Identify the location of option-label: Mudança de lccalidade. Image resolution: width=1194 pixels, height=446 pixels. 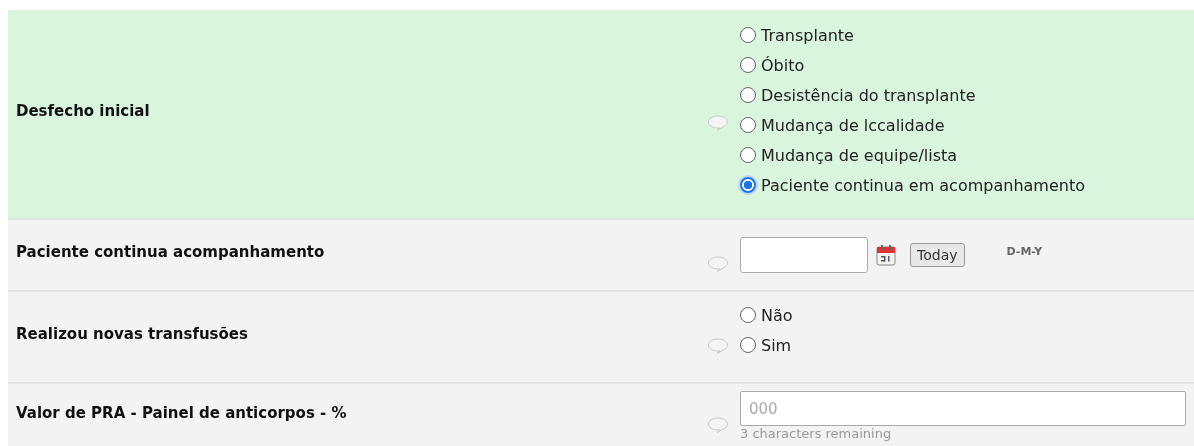
(853, 125).